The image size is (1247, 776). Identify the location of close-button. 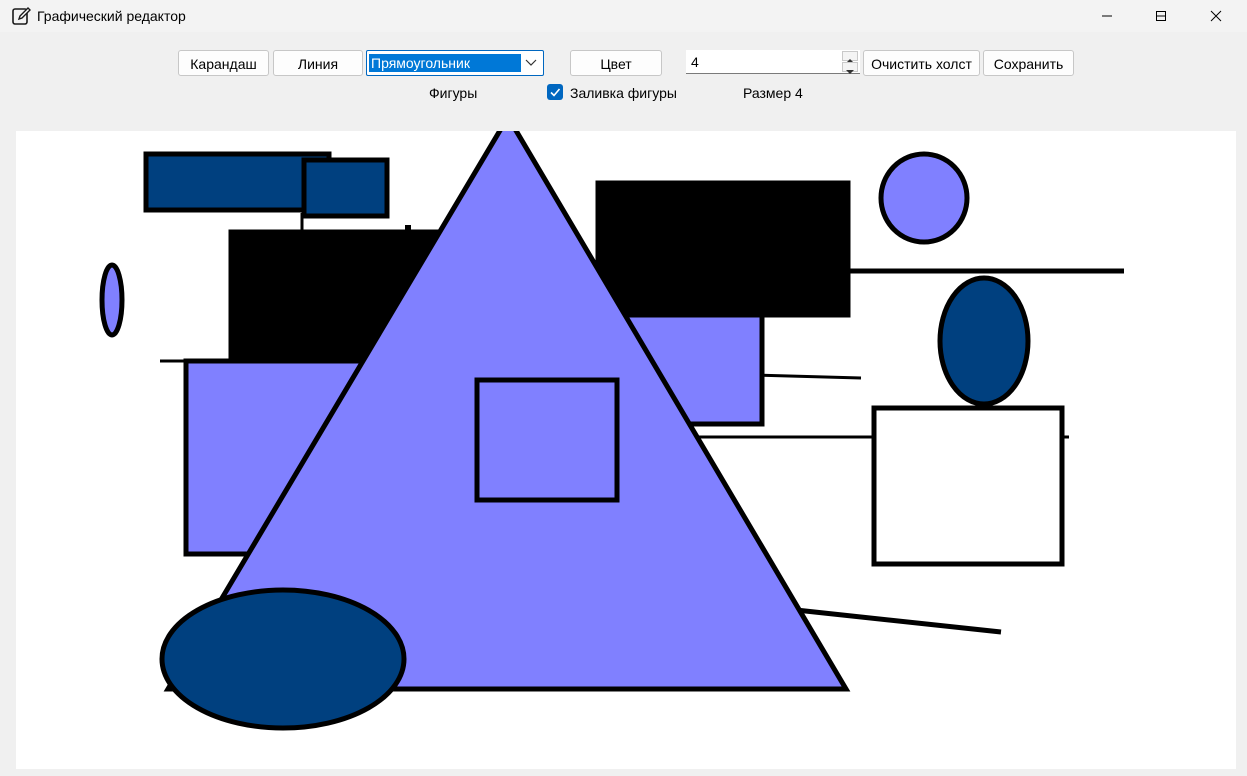
(1216, 16).